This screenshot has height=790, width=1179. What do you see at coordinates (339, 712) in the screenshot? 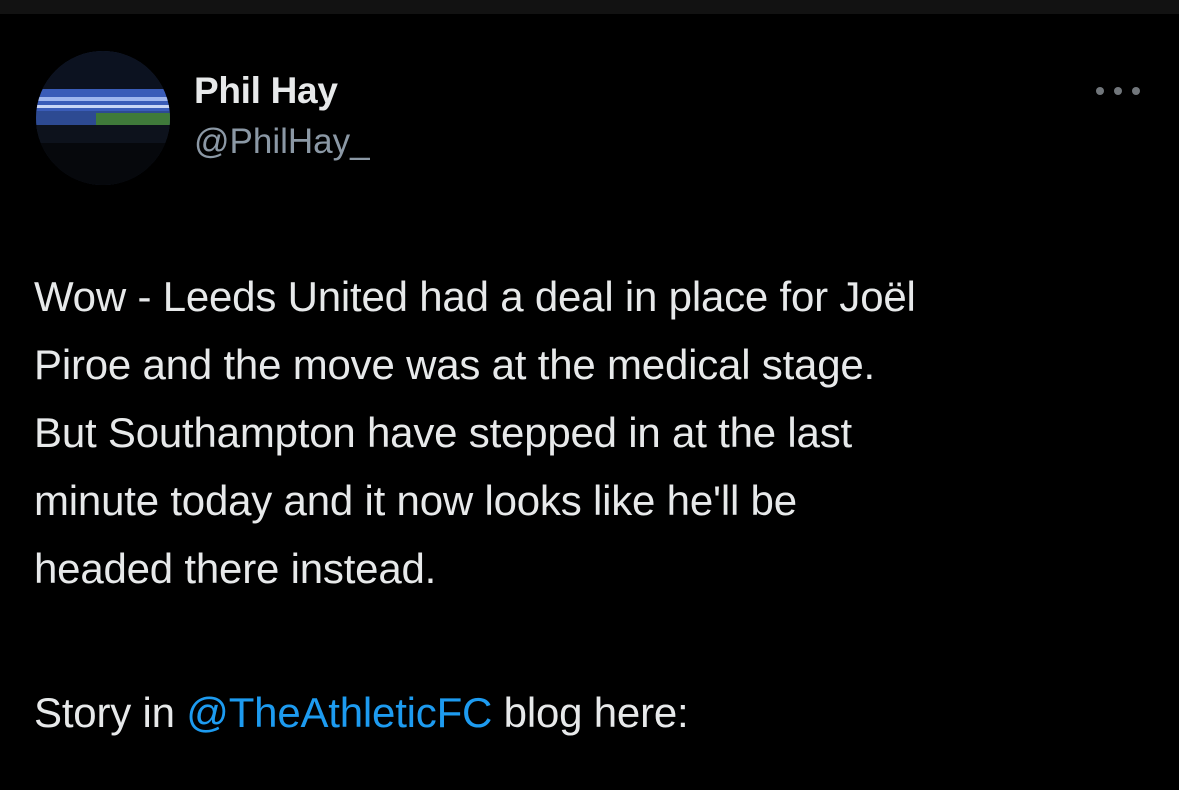
I see `mention-link: @TheAthleticFC` at bounding box center [339, 712].